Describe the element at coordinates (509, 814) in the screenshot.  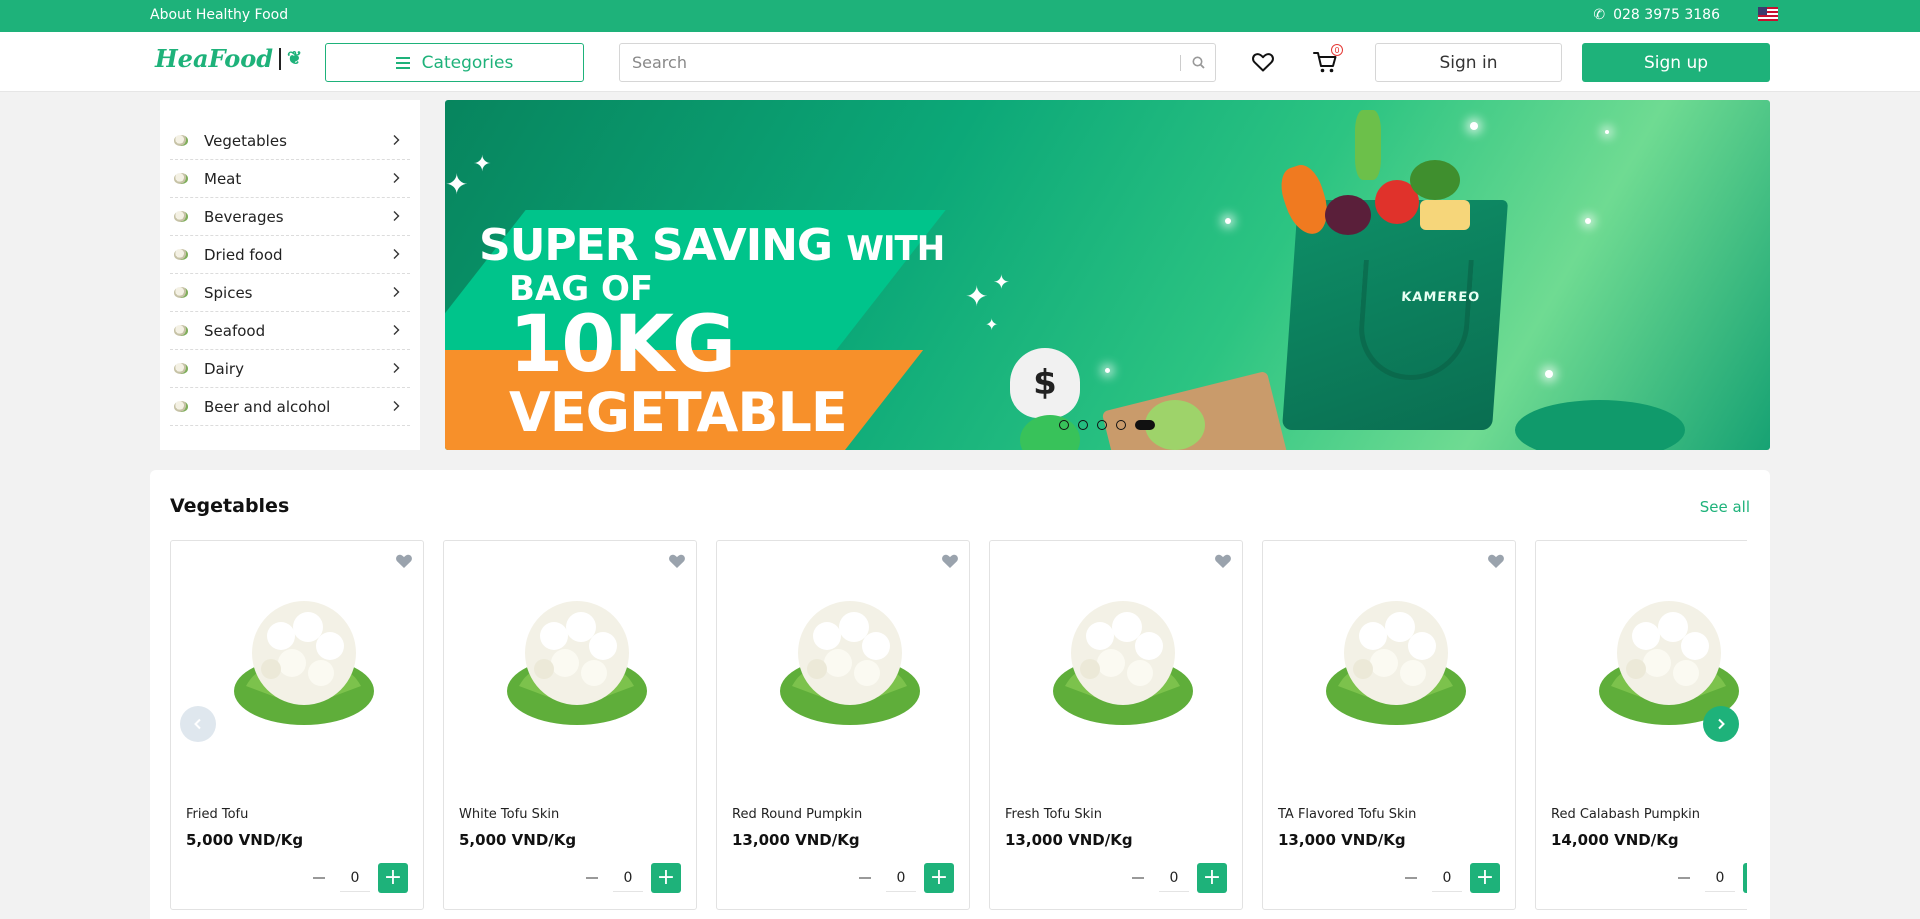
I see `product-name: White Tofu Skin` at that location.